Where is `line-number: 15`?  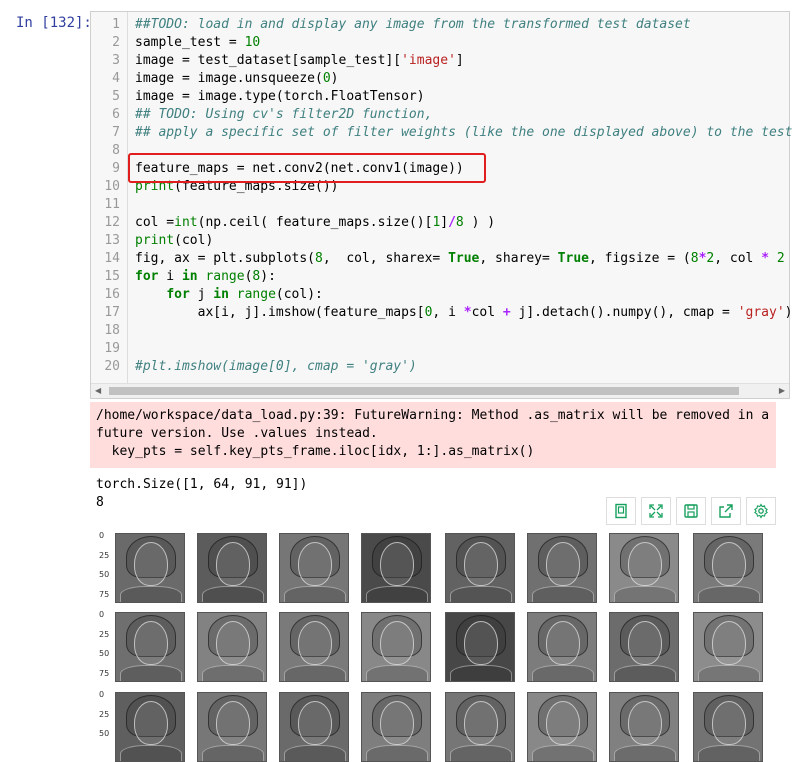
line-number: 15 is located at coordinates (112, 276).